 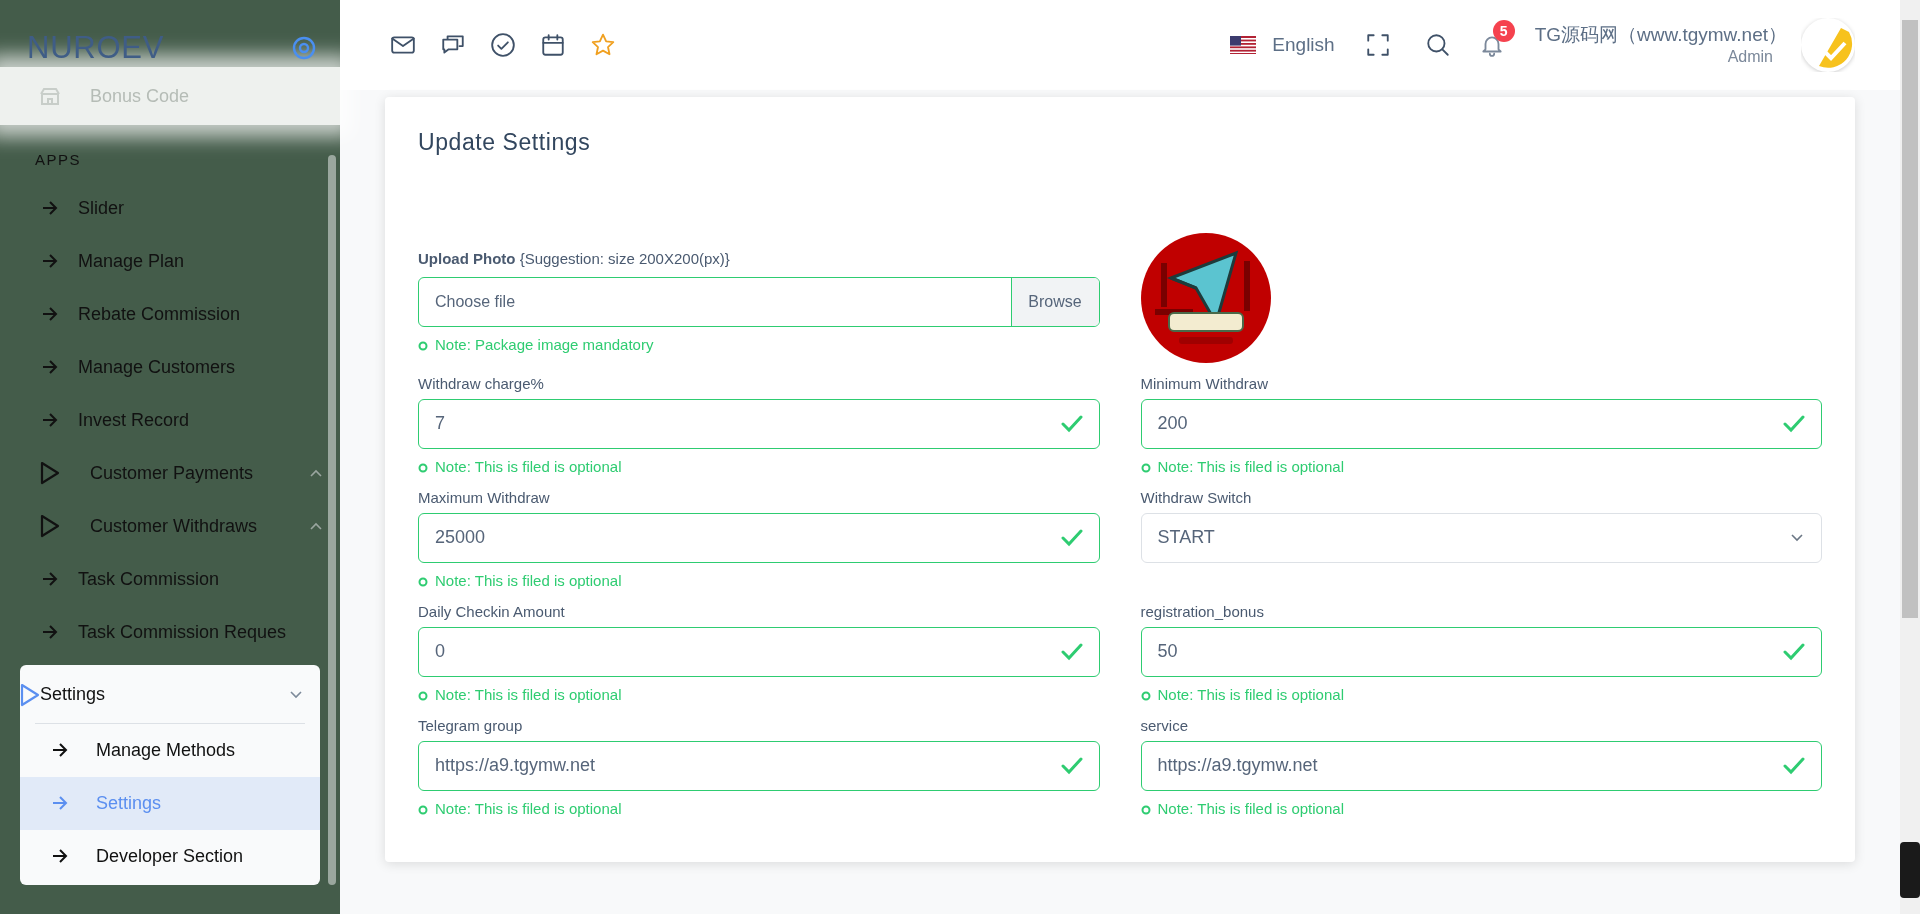 What do you see at coordinates (1437, 45) in the screenshot?
I see `search-icon` at bounding box center [1437, 45].